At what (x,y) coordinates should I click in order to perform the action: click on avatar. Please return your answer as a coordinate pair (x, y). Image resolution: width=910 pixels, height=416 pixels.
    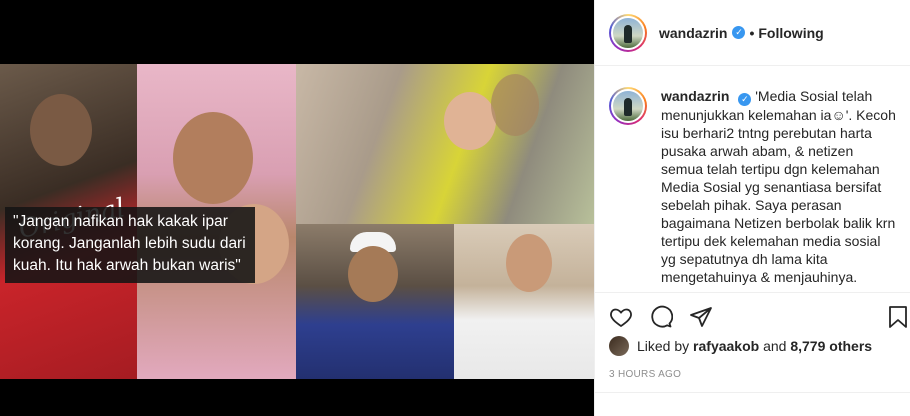
    Looking at the image, I should click on (628, 32).